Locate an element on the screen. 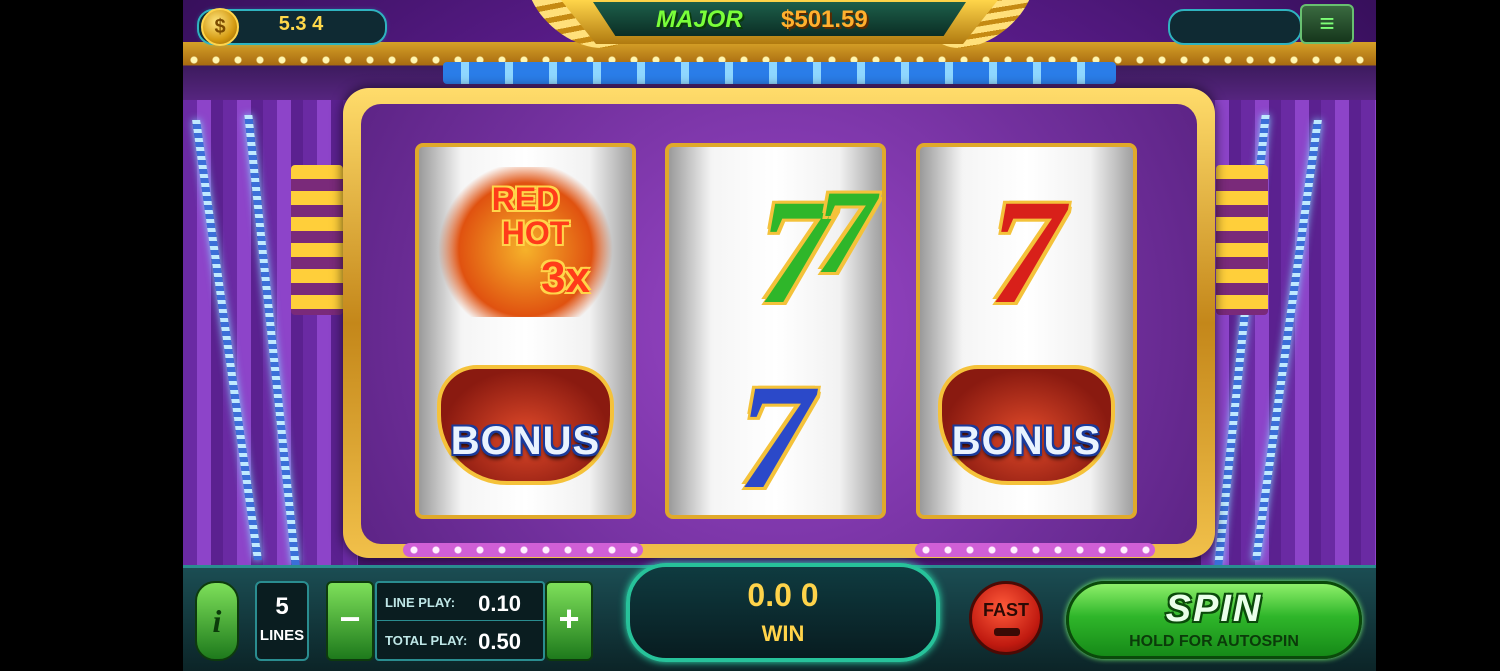 The width and height of the screenshot is (1500, 671). pill-lights-right is located at coordinates (1035, 550).